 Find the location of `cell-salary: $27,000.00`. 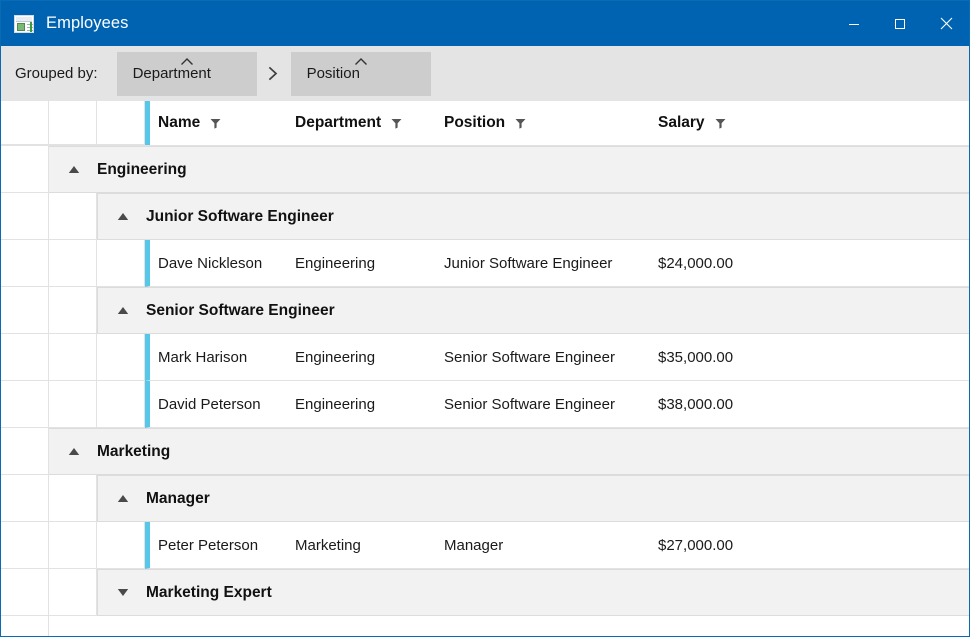

cell-salary: $27,000.00 is located at coordinates (696, 545).